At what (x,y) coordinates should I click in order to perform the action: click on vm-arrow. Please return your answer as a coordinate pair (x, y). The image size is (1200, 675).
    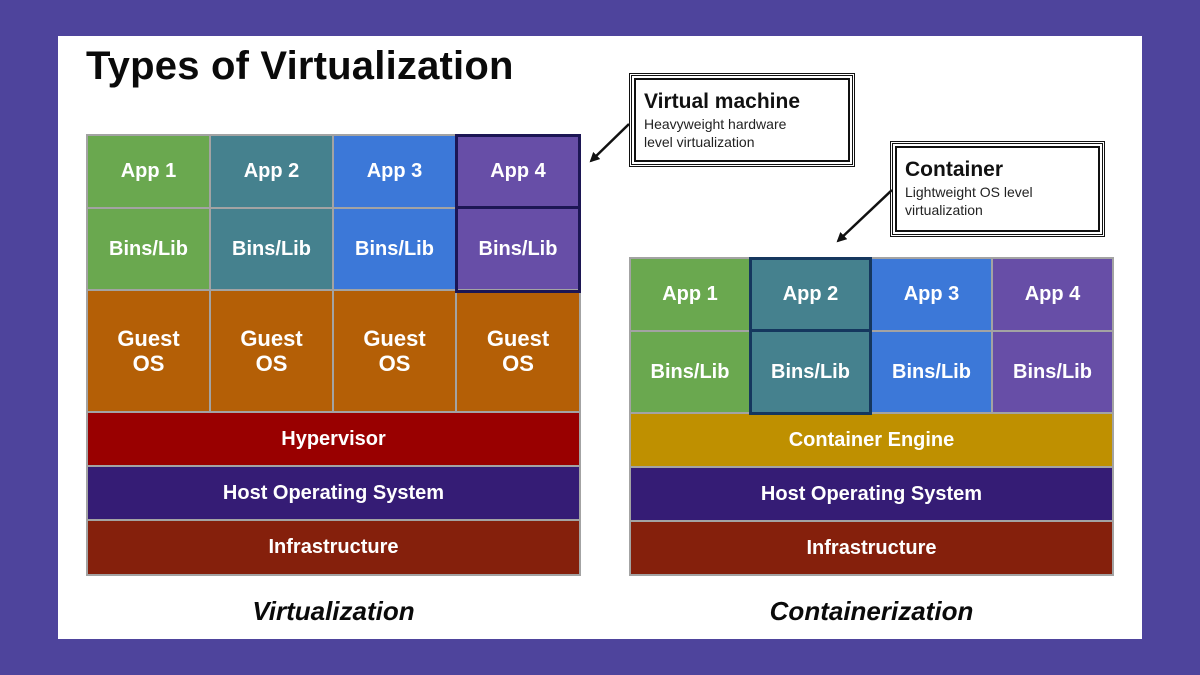
    Looking at the image, I should click on (609, 143).